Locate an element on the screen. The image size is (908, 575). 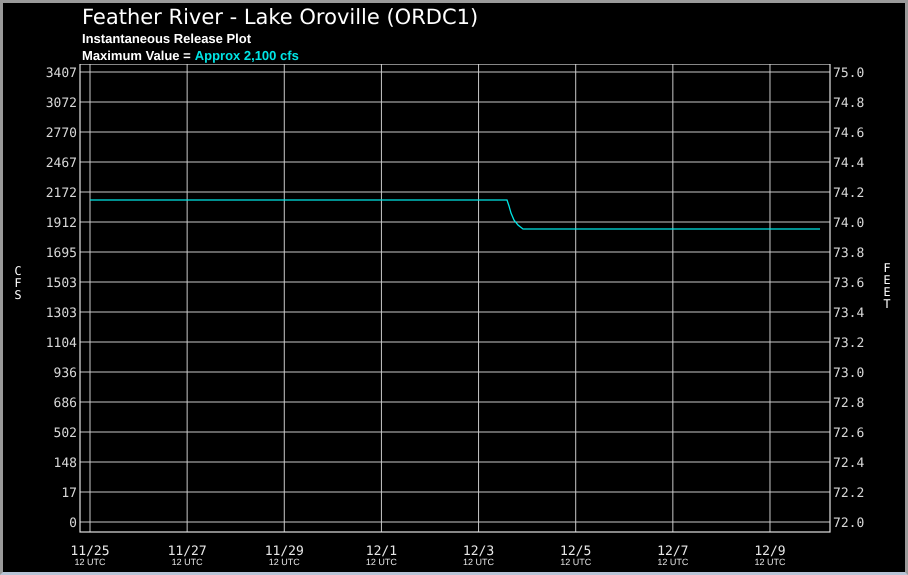
axis-tick-label: 1104 is located at coordinates (61, 343).